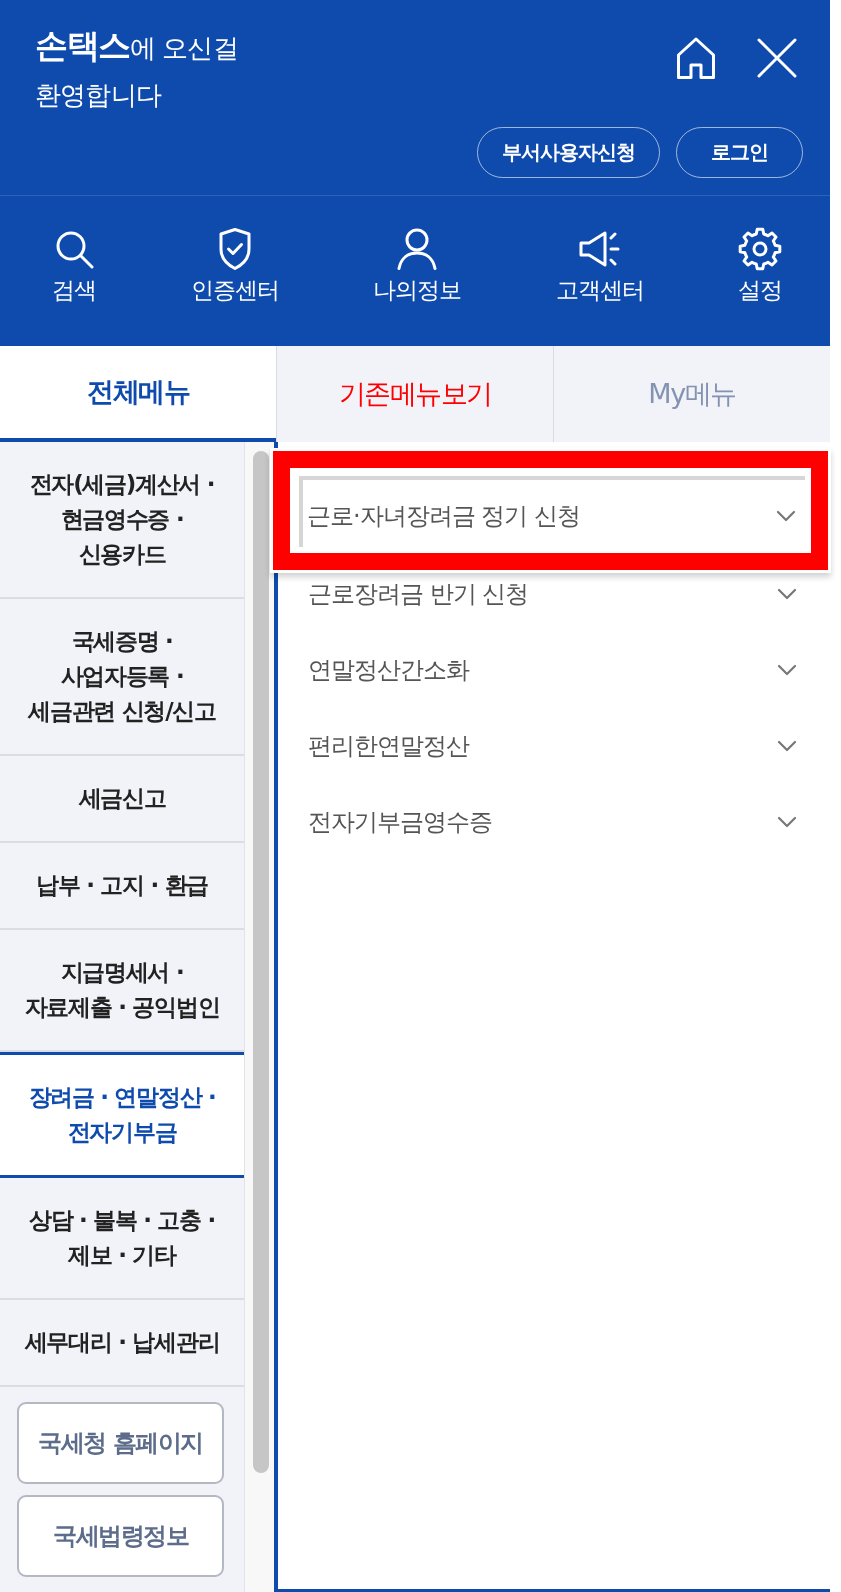 The image size is (841, 1592). I want to click on site-link-button: 국세법령정보, so click(120, 1536).